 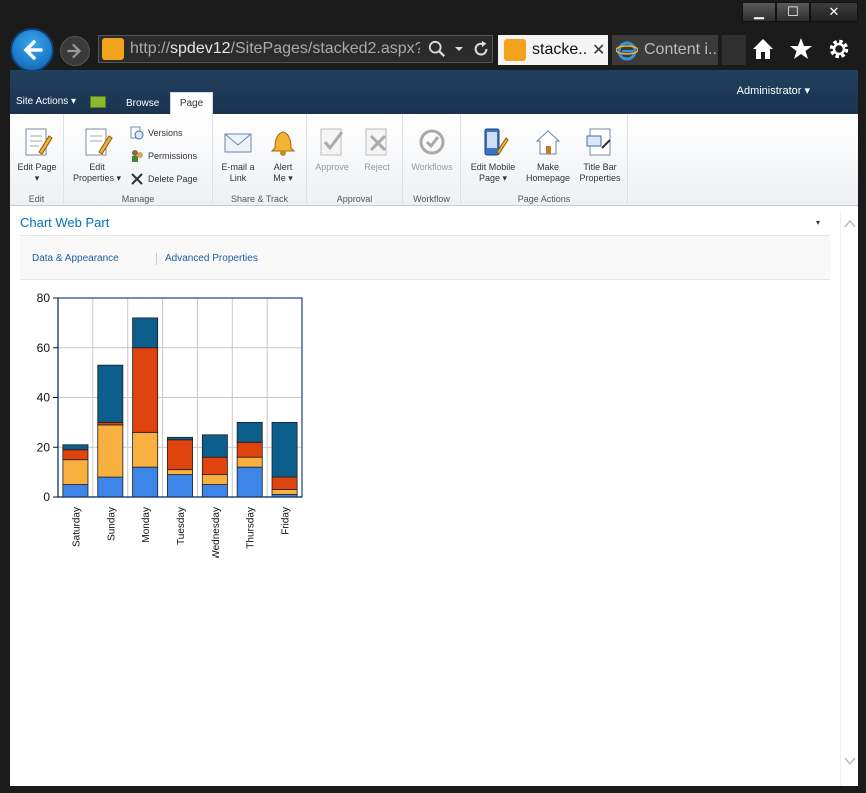 I want to click on workflows-button: Workflows, so click(x=432, y=149).